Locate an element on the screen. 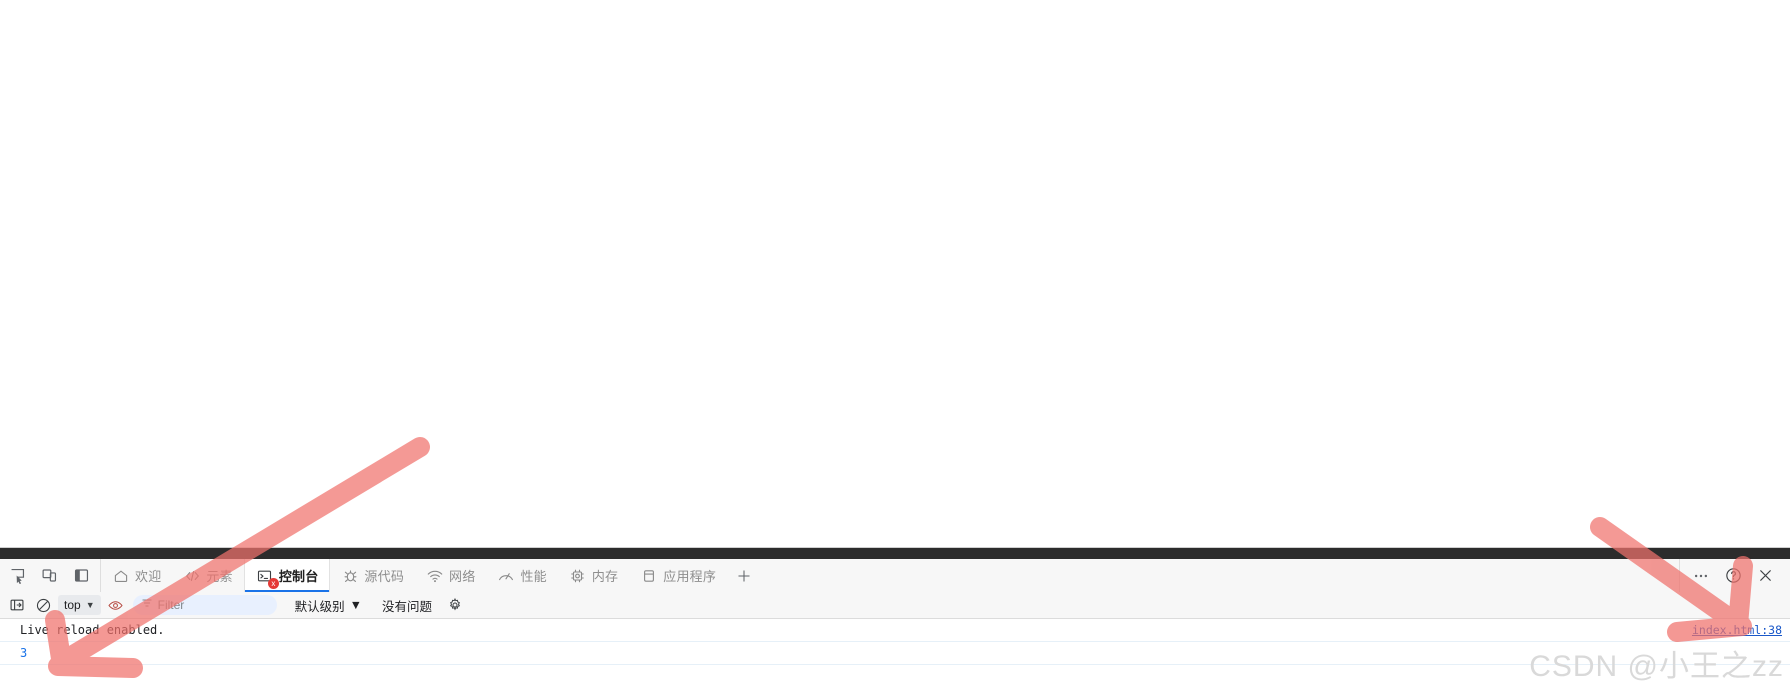 This screenshot has width=1790, height=685. bug-icon is located at coordinates (350, 576).